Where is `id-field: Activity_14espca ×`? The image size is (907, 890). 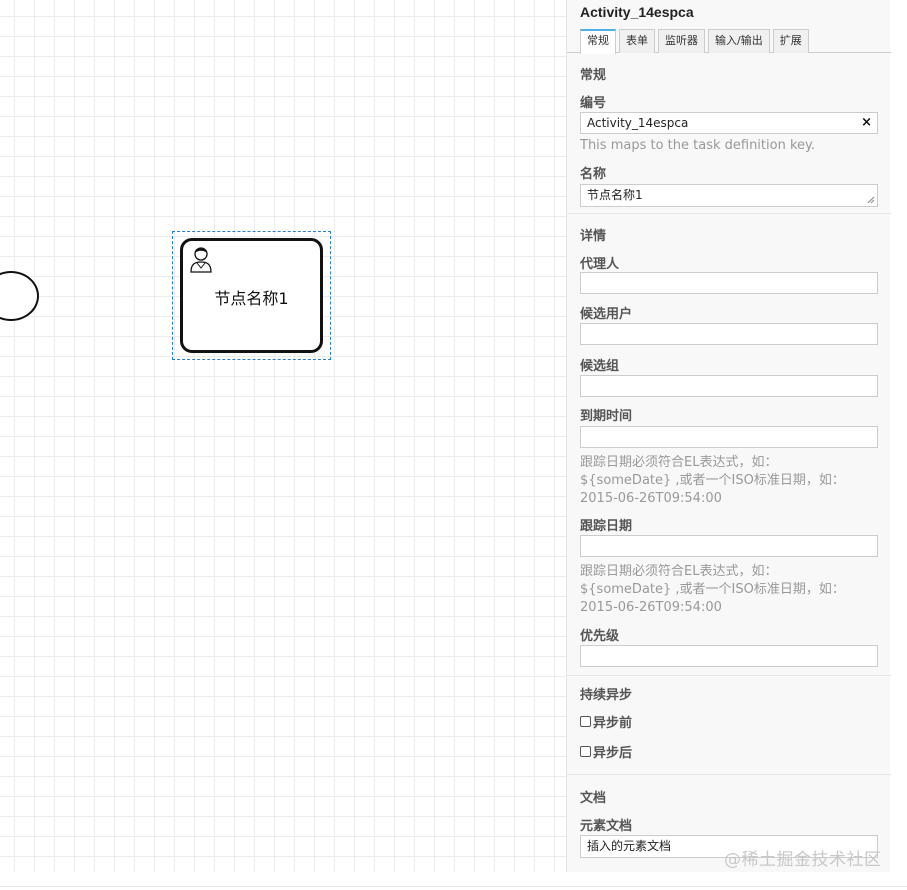 id-field: Activity_14espca × is located at coordinates (729, 123).